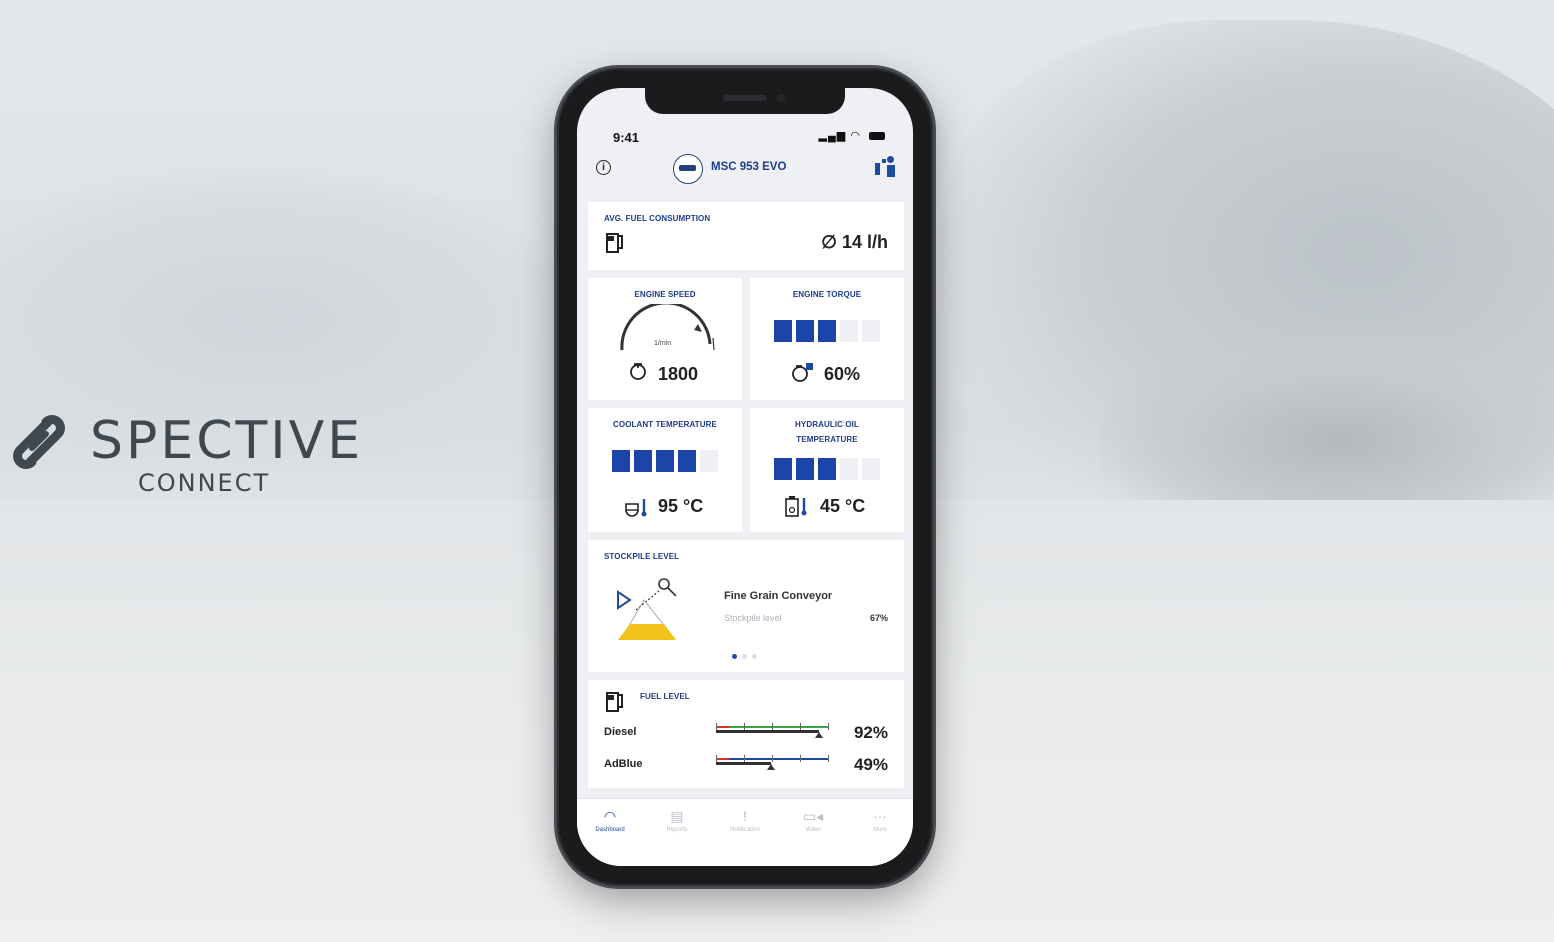 This screenshot has height=942, width=1554. I want to click on tab-more: ··· More, so click(880, 820).